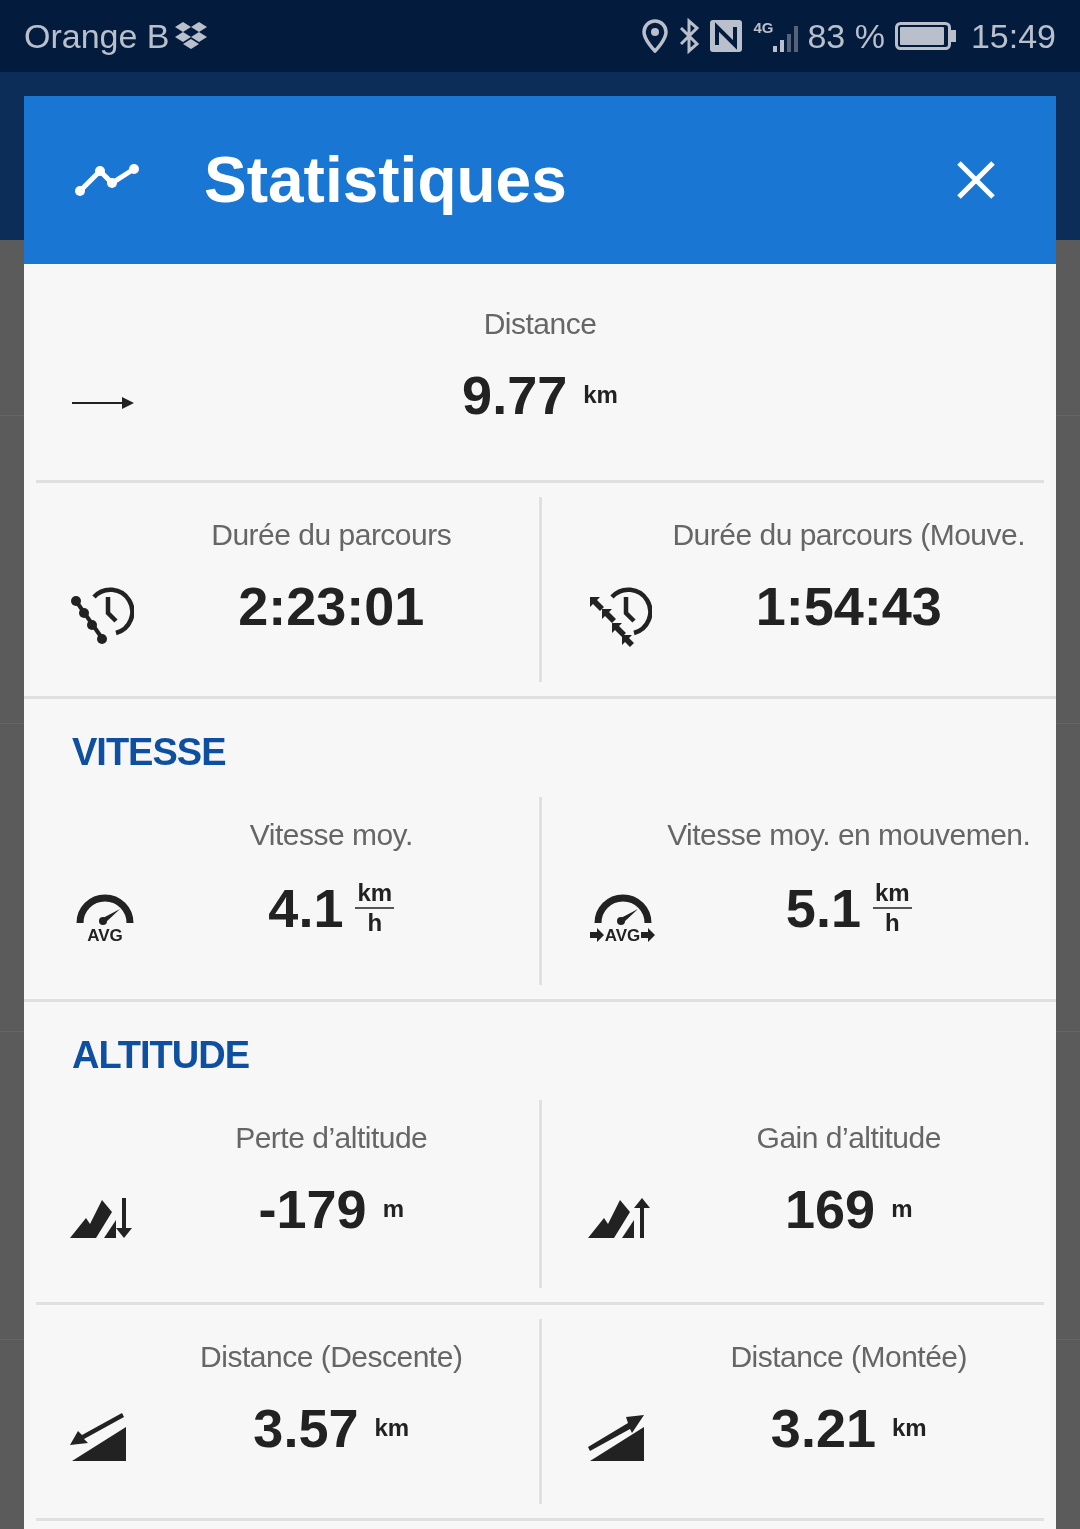  I want to click on stat-label: Vitesse moy. en mouvemen., so click(849, 835).